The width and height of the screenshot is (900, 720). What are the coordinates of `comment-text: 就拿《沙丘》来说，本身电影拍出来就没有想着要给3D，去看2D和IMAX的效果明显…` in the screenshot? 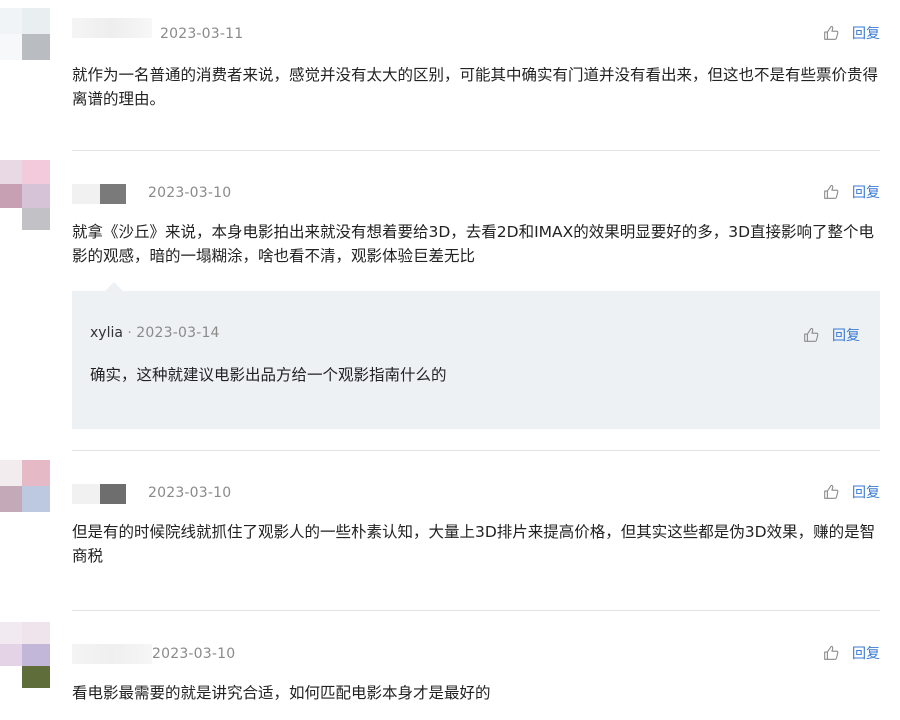 It's located at (473, 244).